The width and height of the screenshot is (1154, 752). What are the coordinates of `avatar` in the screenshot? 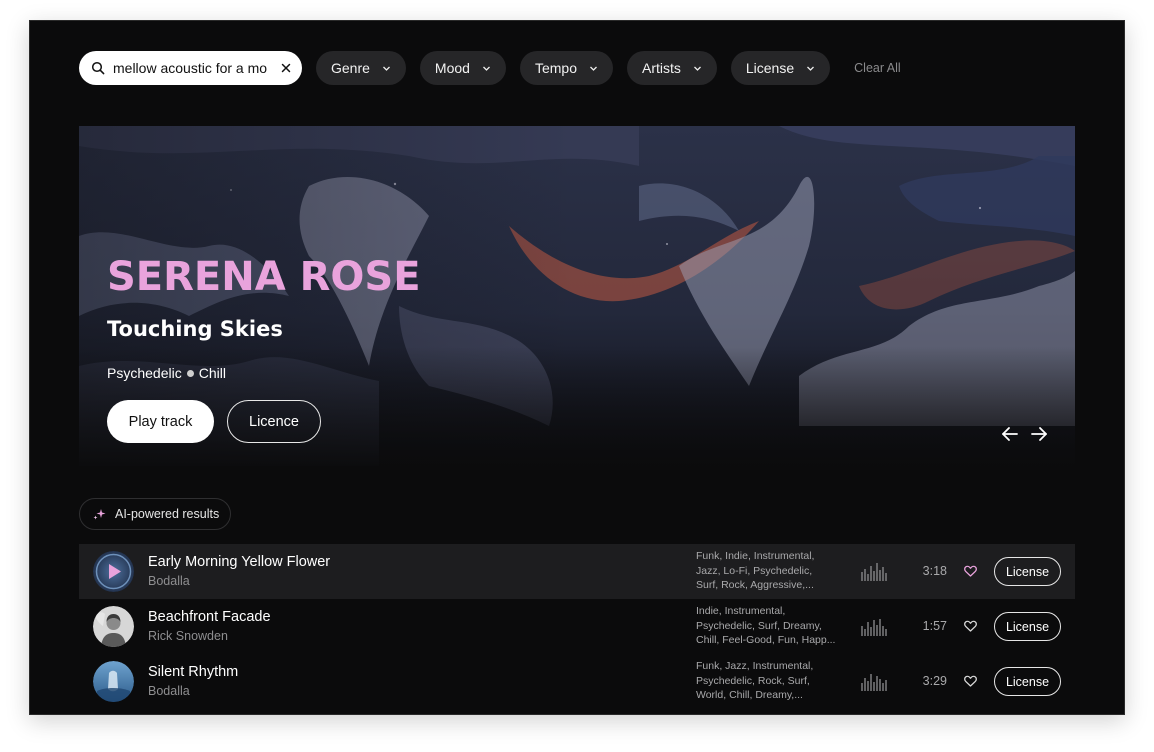 It's located at (113, 626).